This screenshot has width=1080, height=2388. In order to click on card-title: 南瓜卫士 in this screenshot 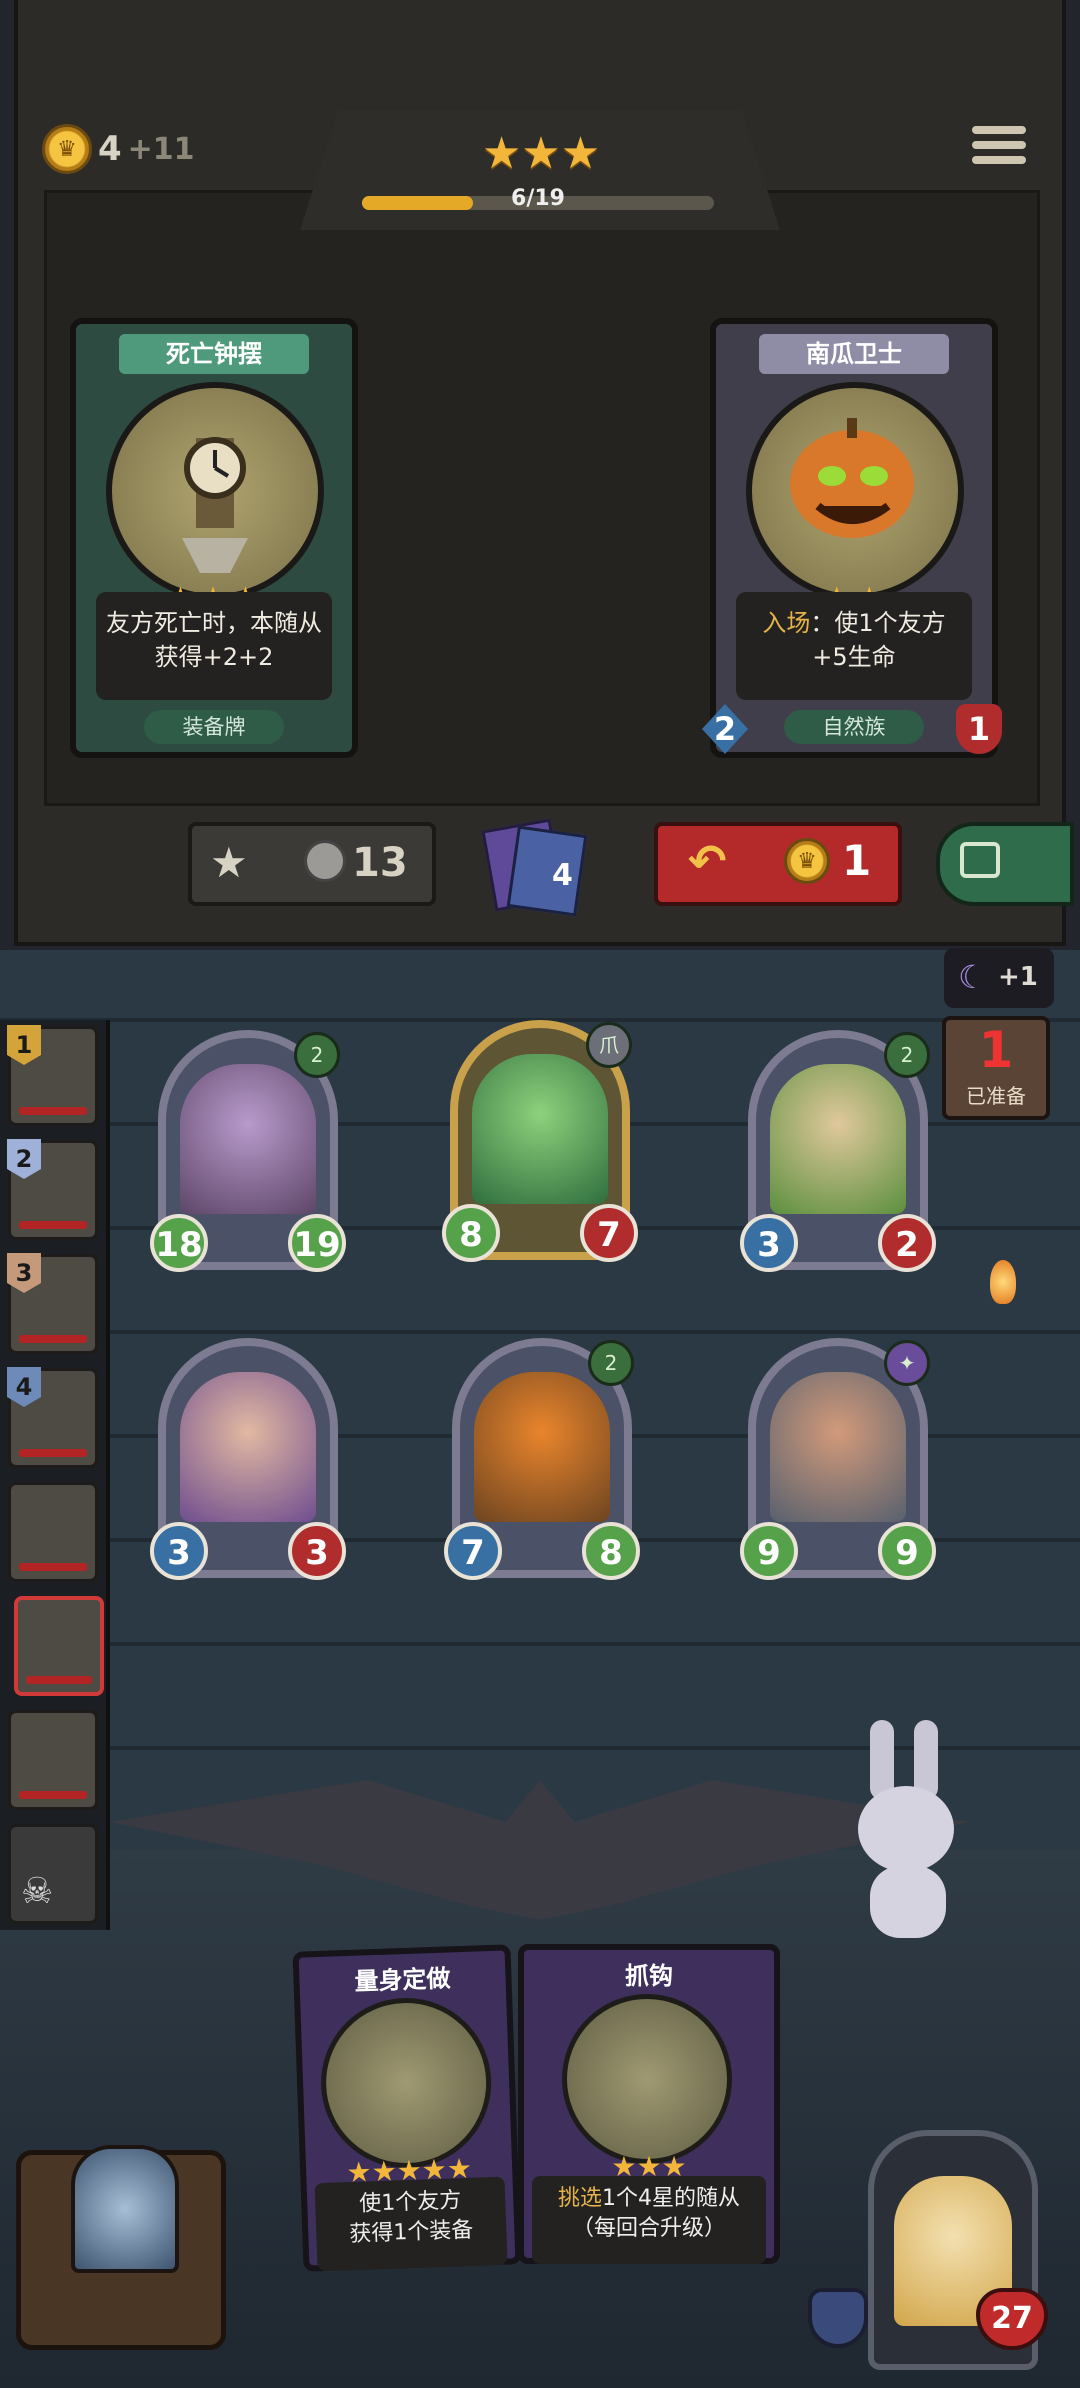, I will do `click(854, 354)`.